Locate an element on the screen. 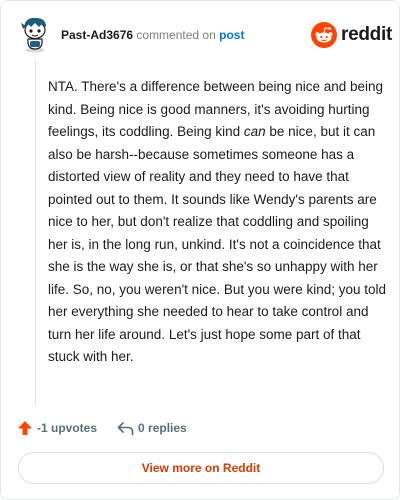 Image resolution: width=400 pixels, height=500 pixels. reply-arrow-icon is located at coordinates (125, 428).